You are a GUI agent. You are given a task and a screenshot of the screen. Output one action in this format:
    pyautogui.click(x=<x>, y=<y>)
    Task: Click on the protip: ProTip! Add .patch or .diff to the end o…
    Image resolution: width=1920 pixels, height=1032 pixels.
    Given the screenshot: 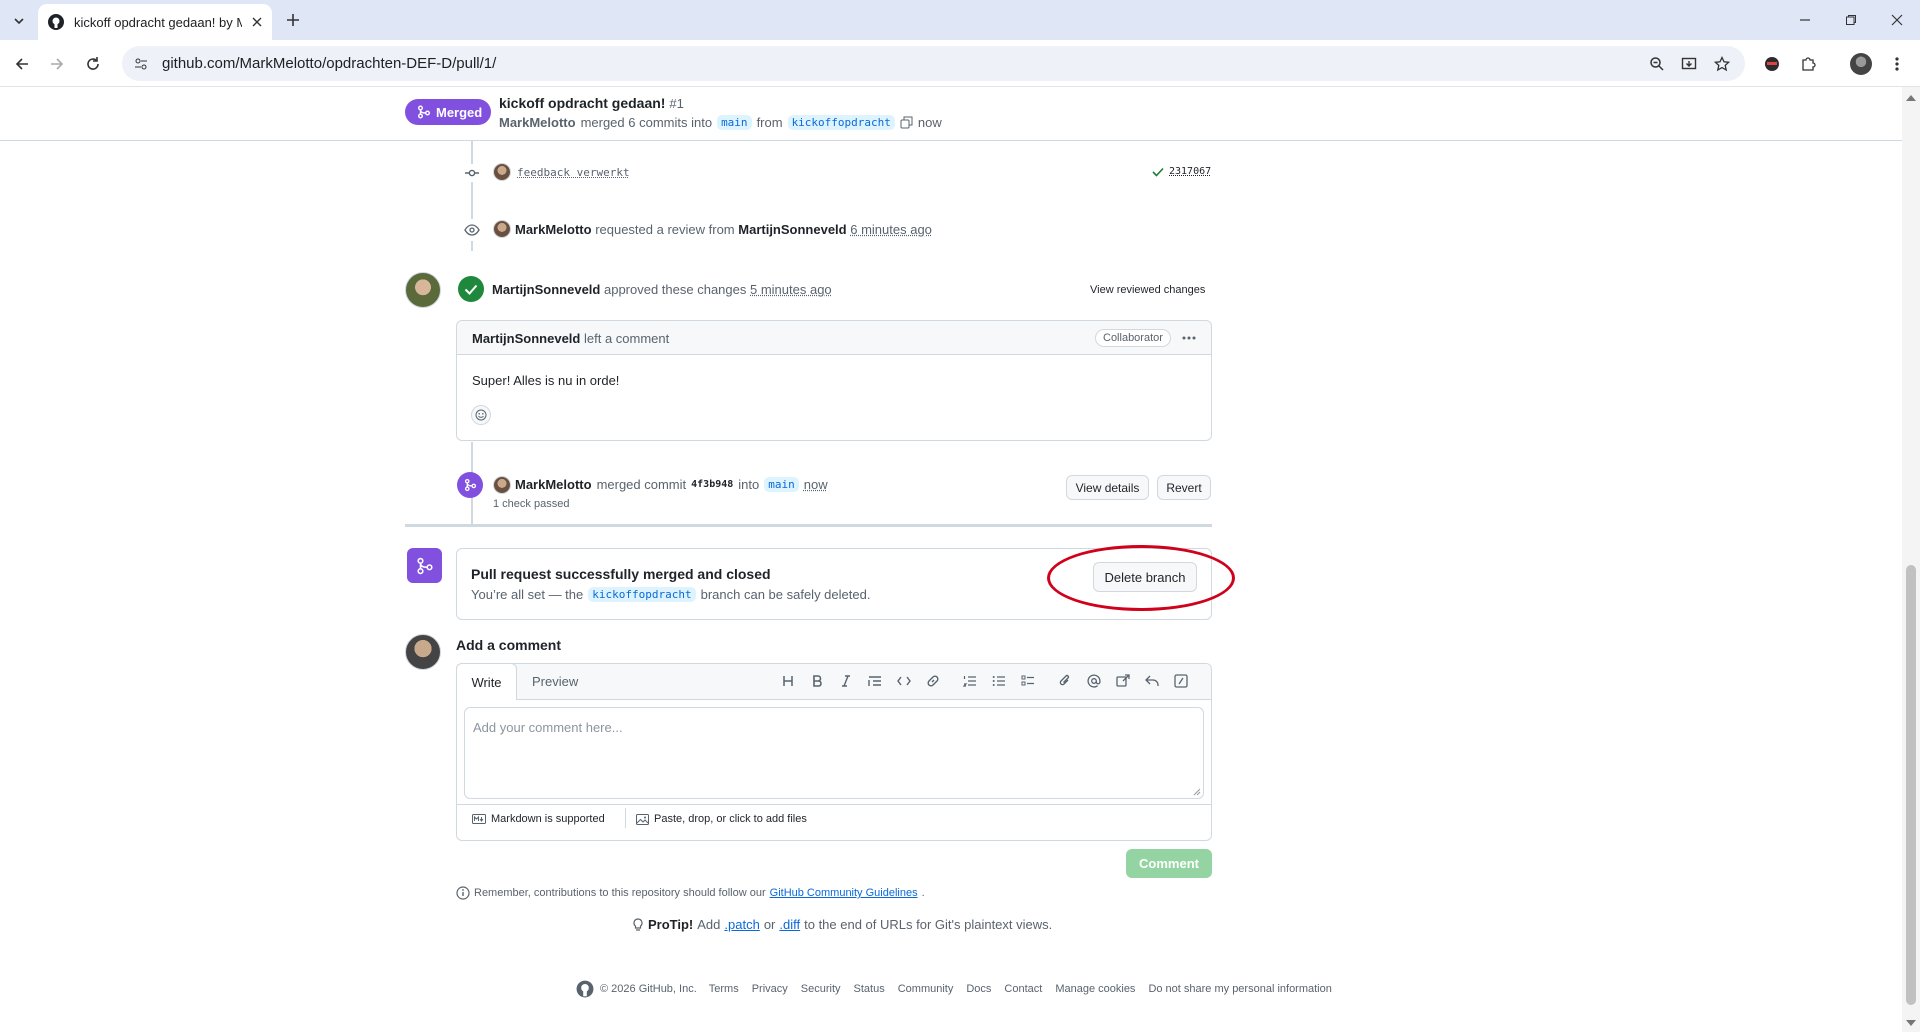 What is the action you would take?
    pyautogui.click(x=842, y=924)
    